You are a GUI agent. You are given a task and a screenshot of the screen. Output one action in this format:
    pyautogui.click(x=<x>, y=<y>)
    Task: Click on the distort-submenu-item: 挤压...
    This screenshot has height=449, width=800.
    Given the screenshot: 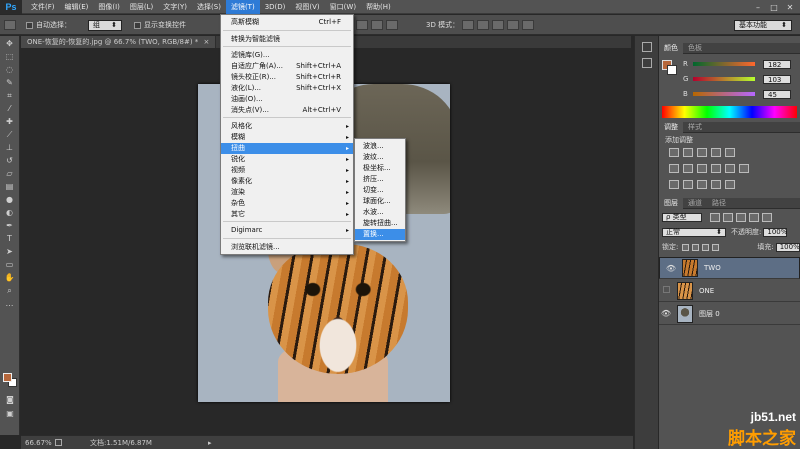 What is the action you would take?
    pyautogui.click(x=380, y=179)
    